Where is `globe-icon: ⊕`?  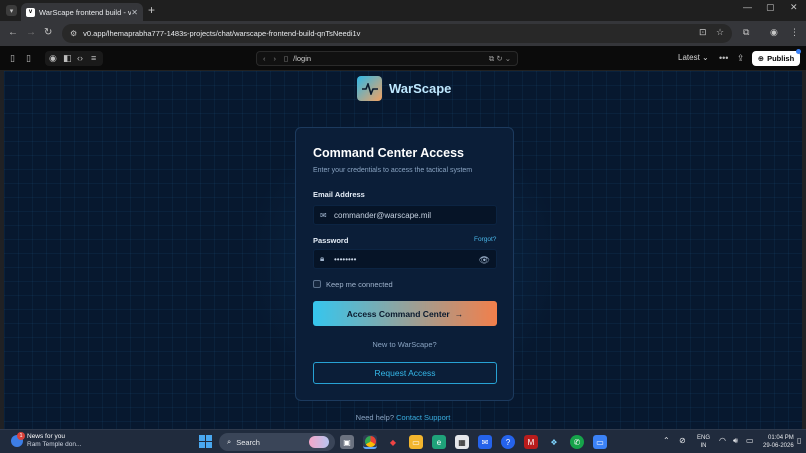 globe-icon: ⊕ is located at coordinates (761, 58).